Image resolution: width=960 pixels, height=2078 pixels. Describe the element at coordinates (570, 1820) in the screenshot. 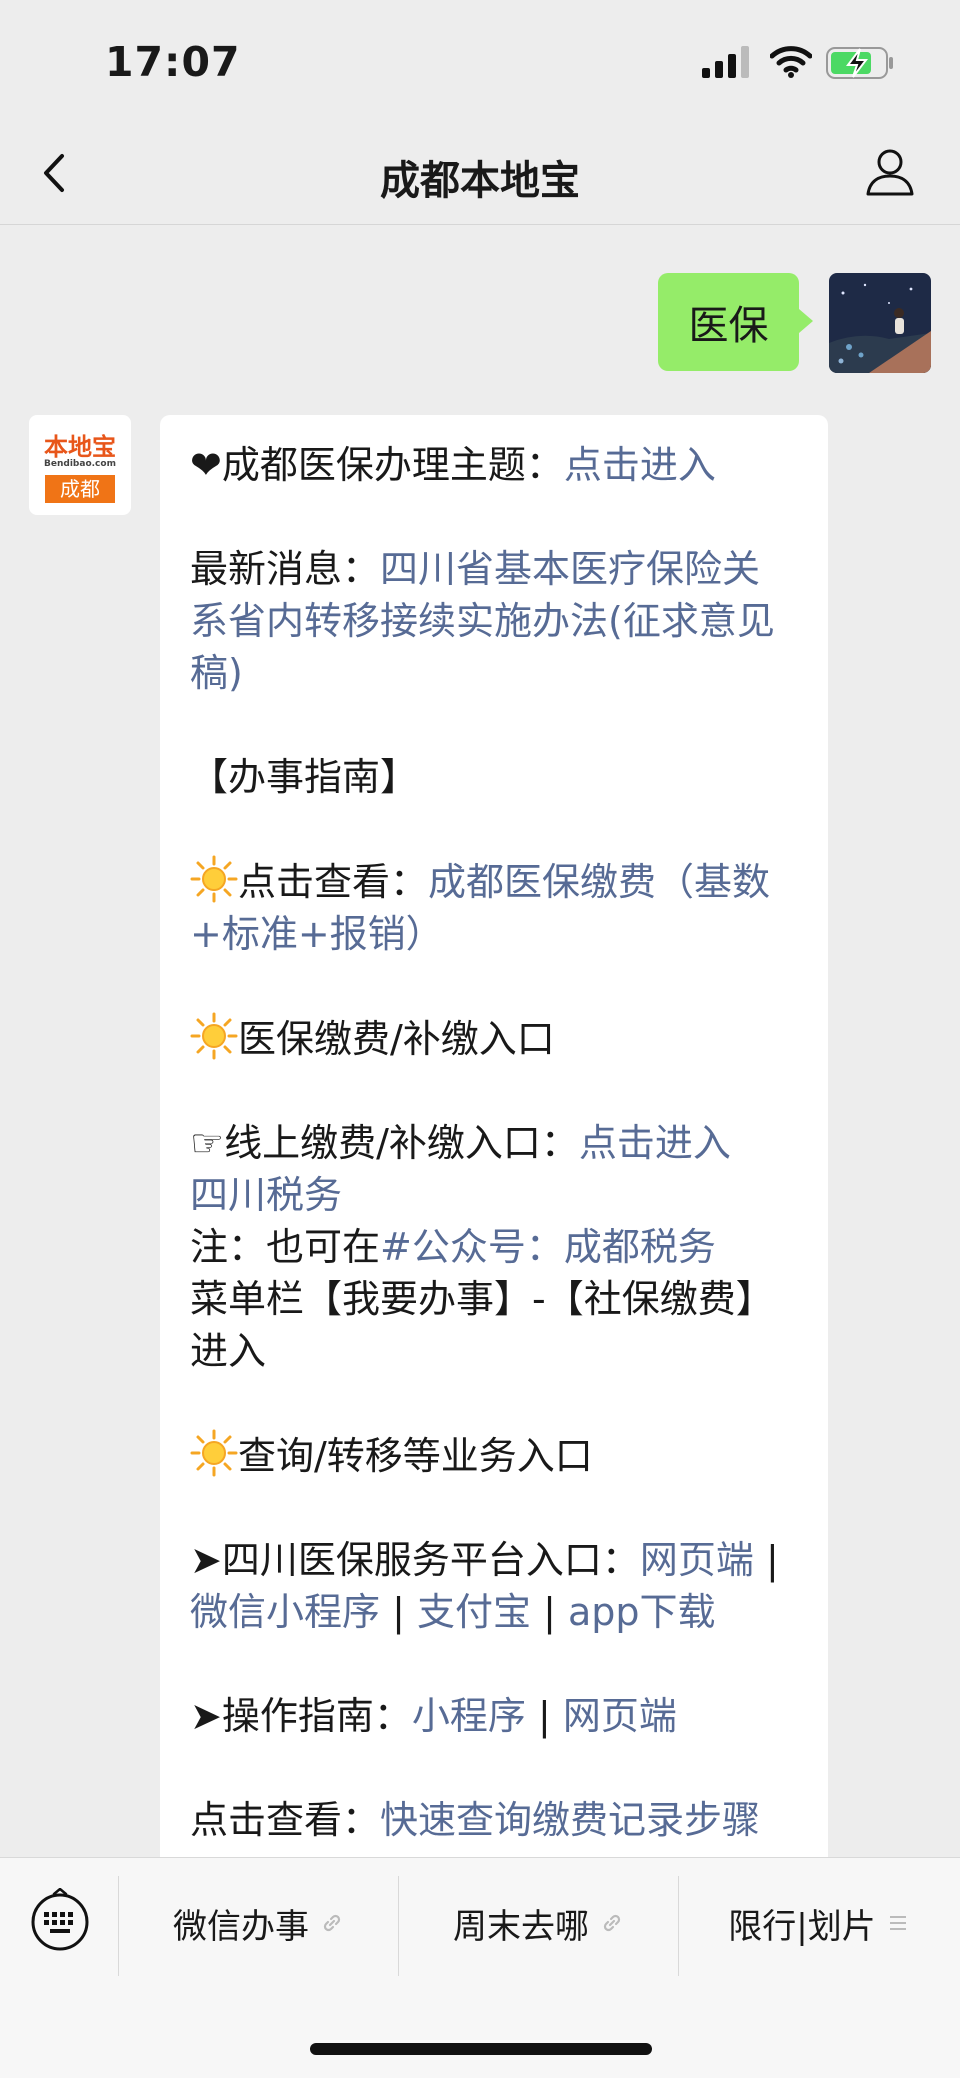

I see `payment-record-link: 快速查询缴费记录步骤` at that location.